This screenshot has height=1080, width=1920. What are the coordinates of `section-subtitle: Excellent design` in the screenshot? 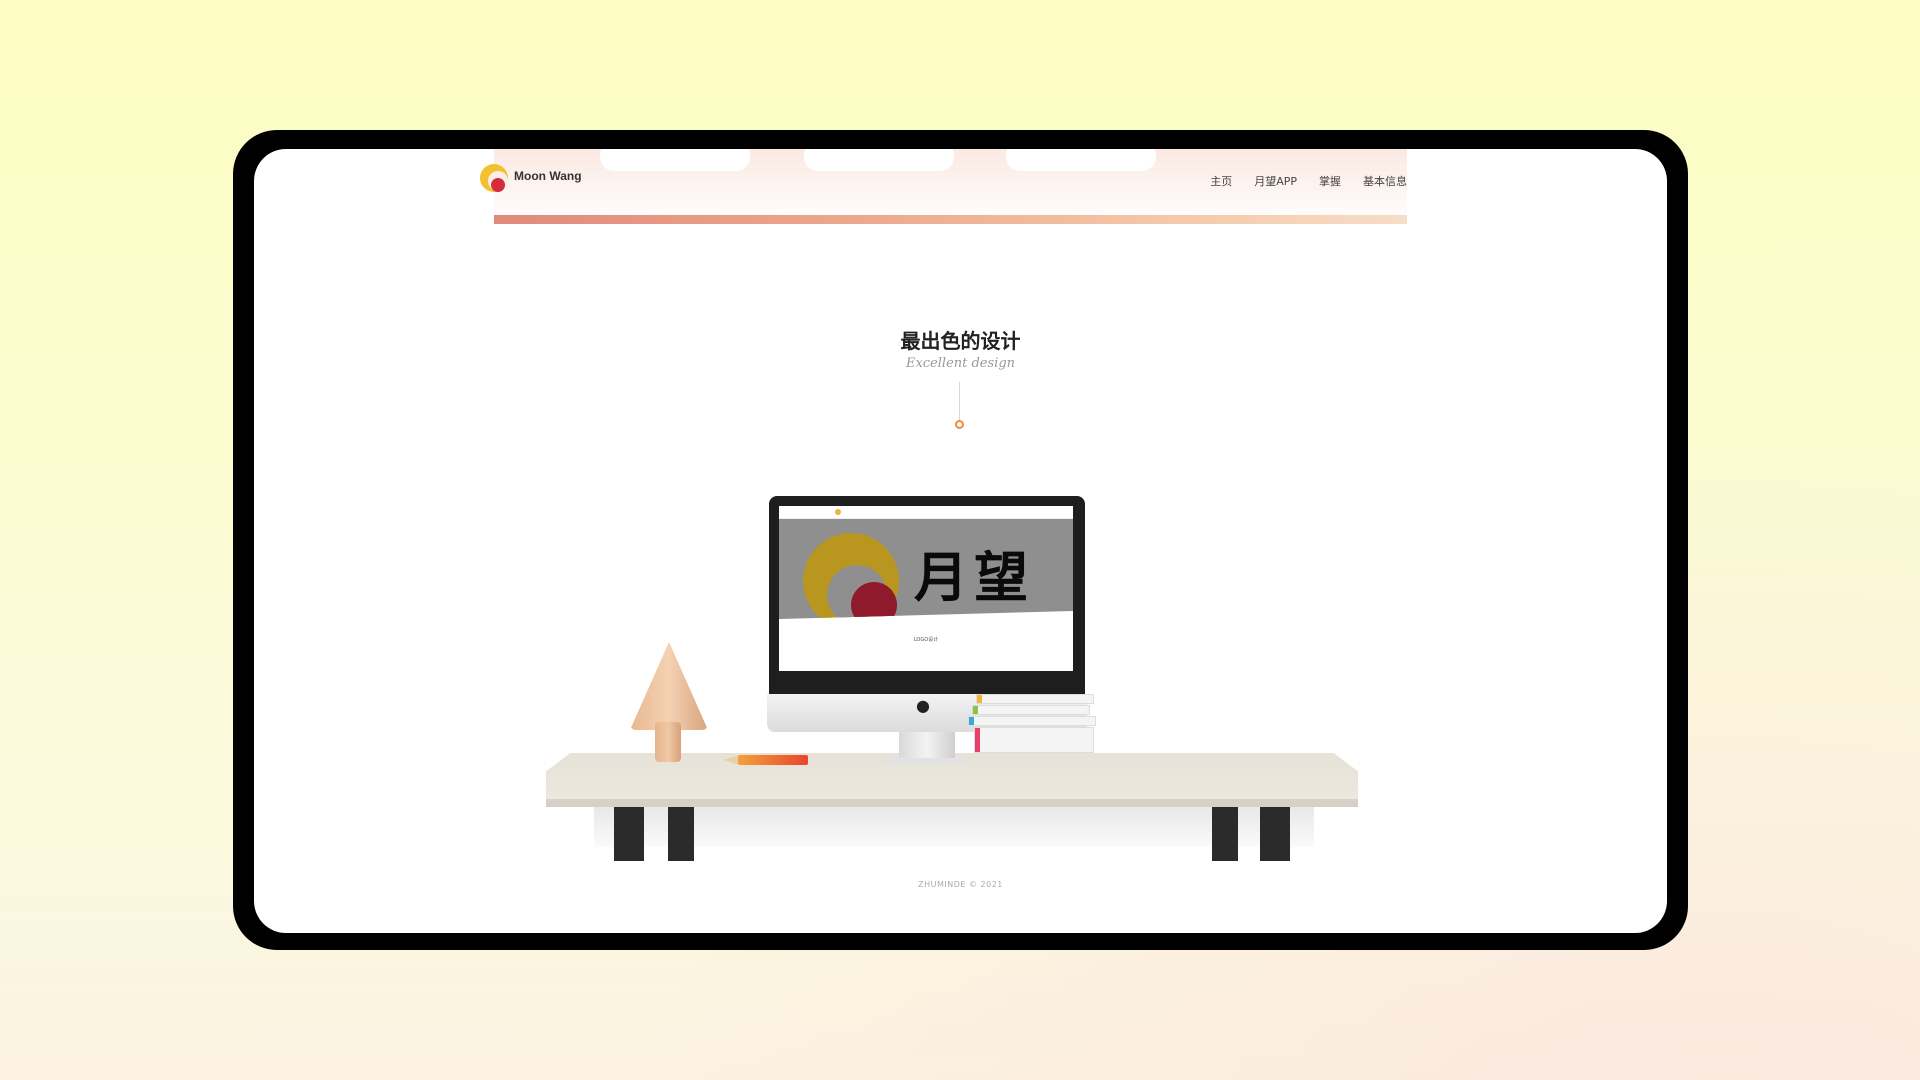 It's located at (960, 363).